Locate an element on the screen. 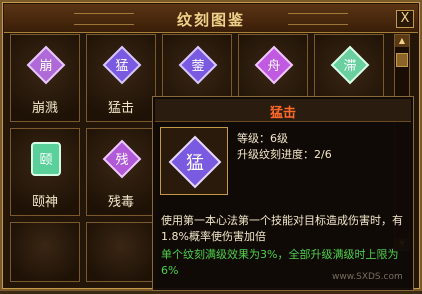 This screenshot has width=422, height=294. watermark: www.SXDS.com is located at coordinates (367, 277).